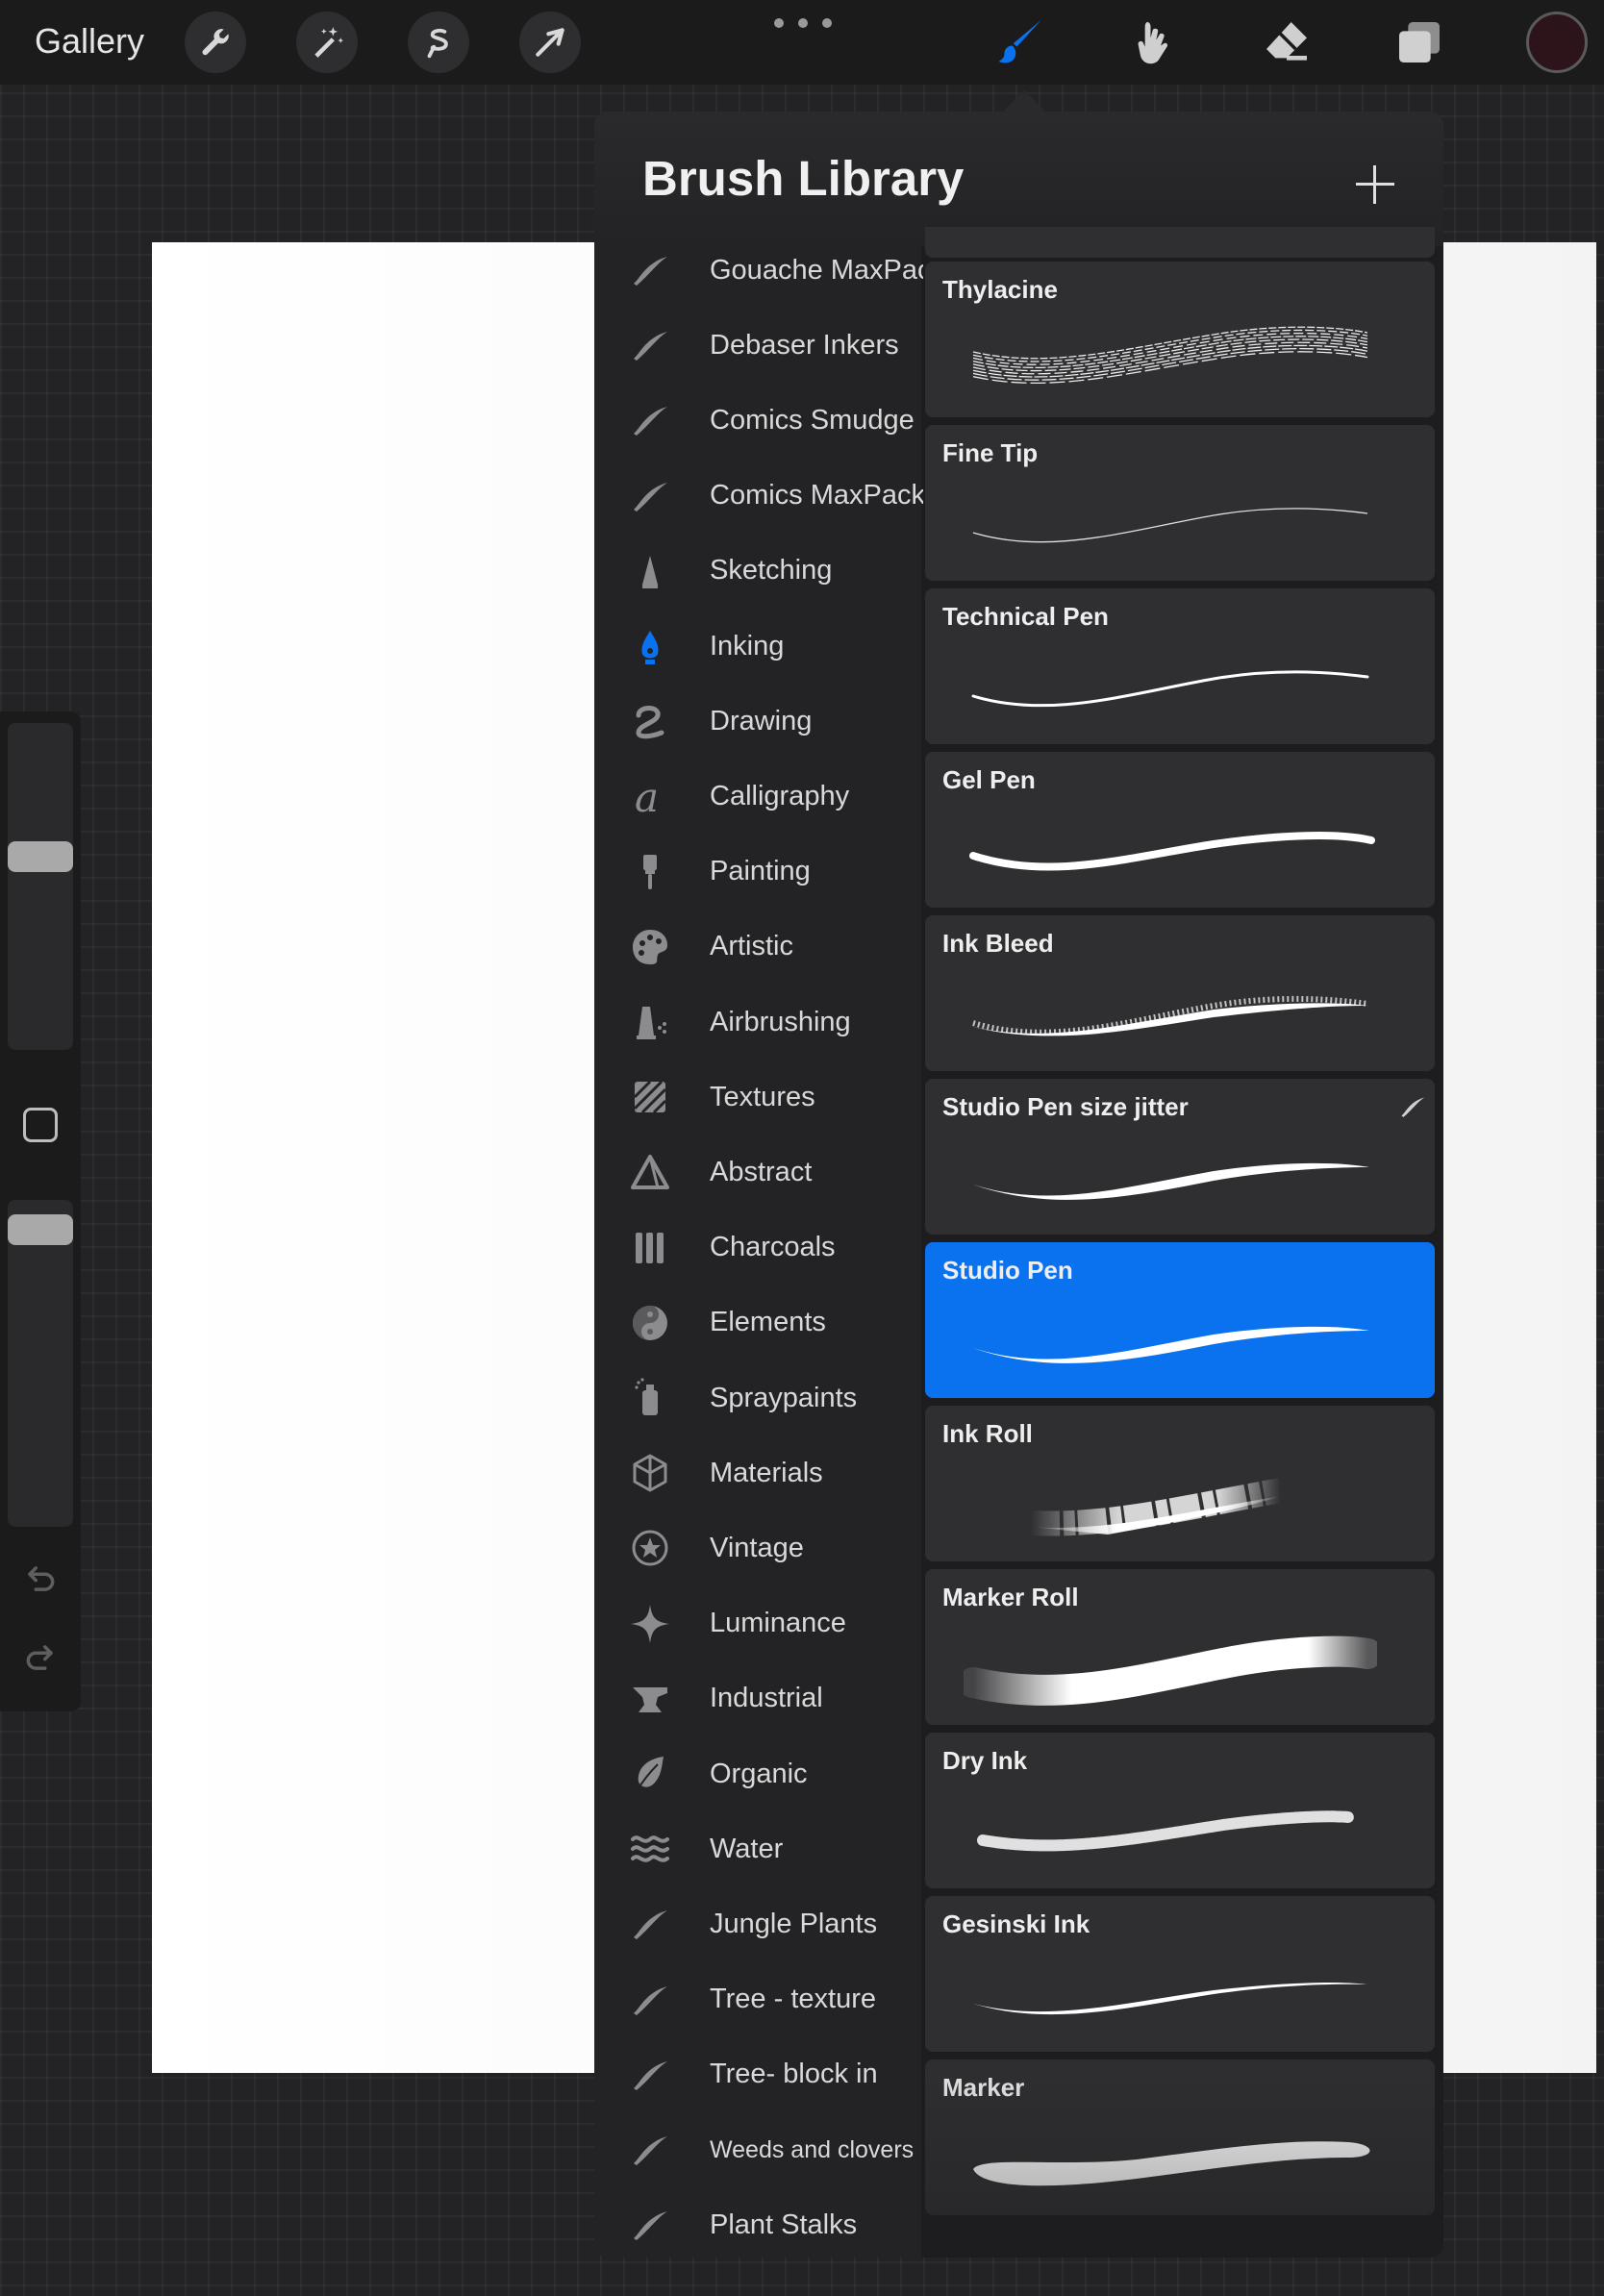  What do you see at coordinates (1375, 184) in the screenshot?
I see `add-brush-button` at bounding box center [1375, 184].